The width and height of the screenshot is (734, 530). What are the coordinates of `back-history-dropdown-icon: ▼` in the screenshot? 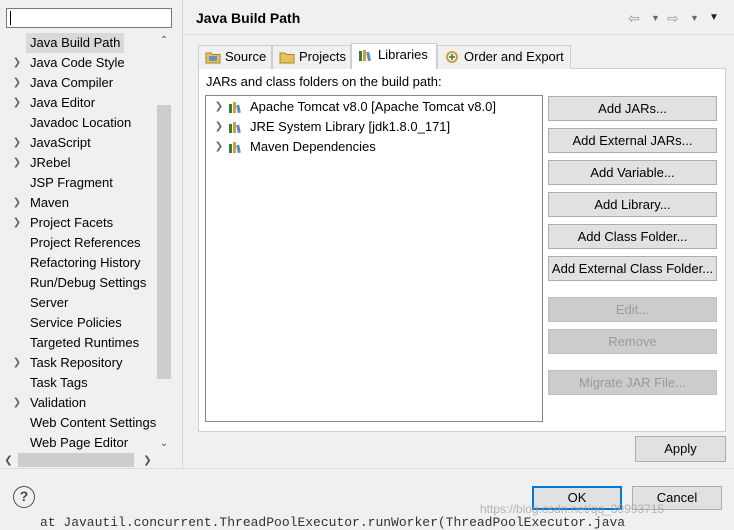 It's located at (655, 18).